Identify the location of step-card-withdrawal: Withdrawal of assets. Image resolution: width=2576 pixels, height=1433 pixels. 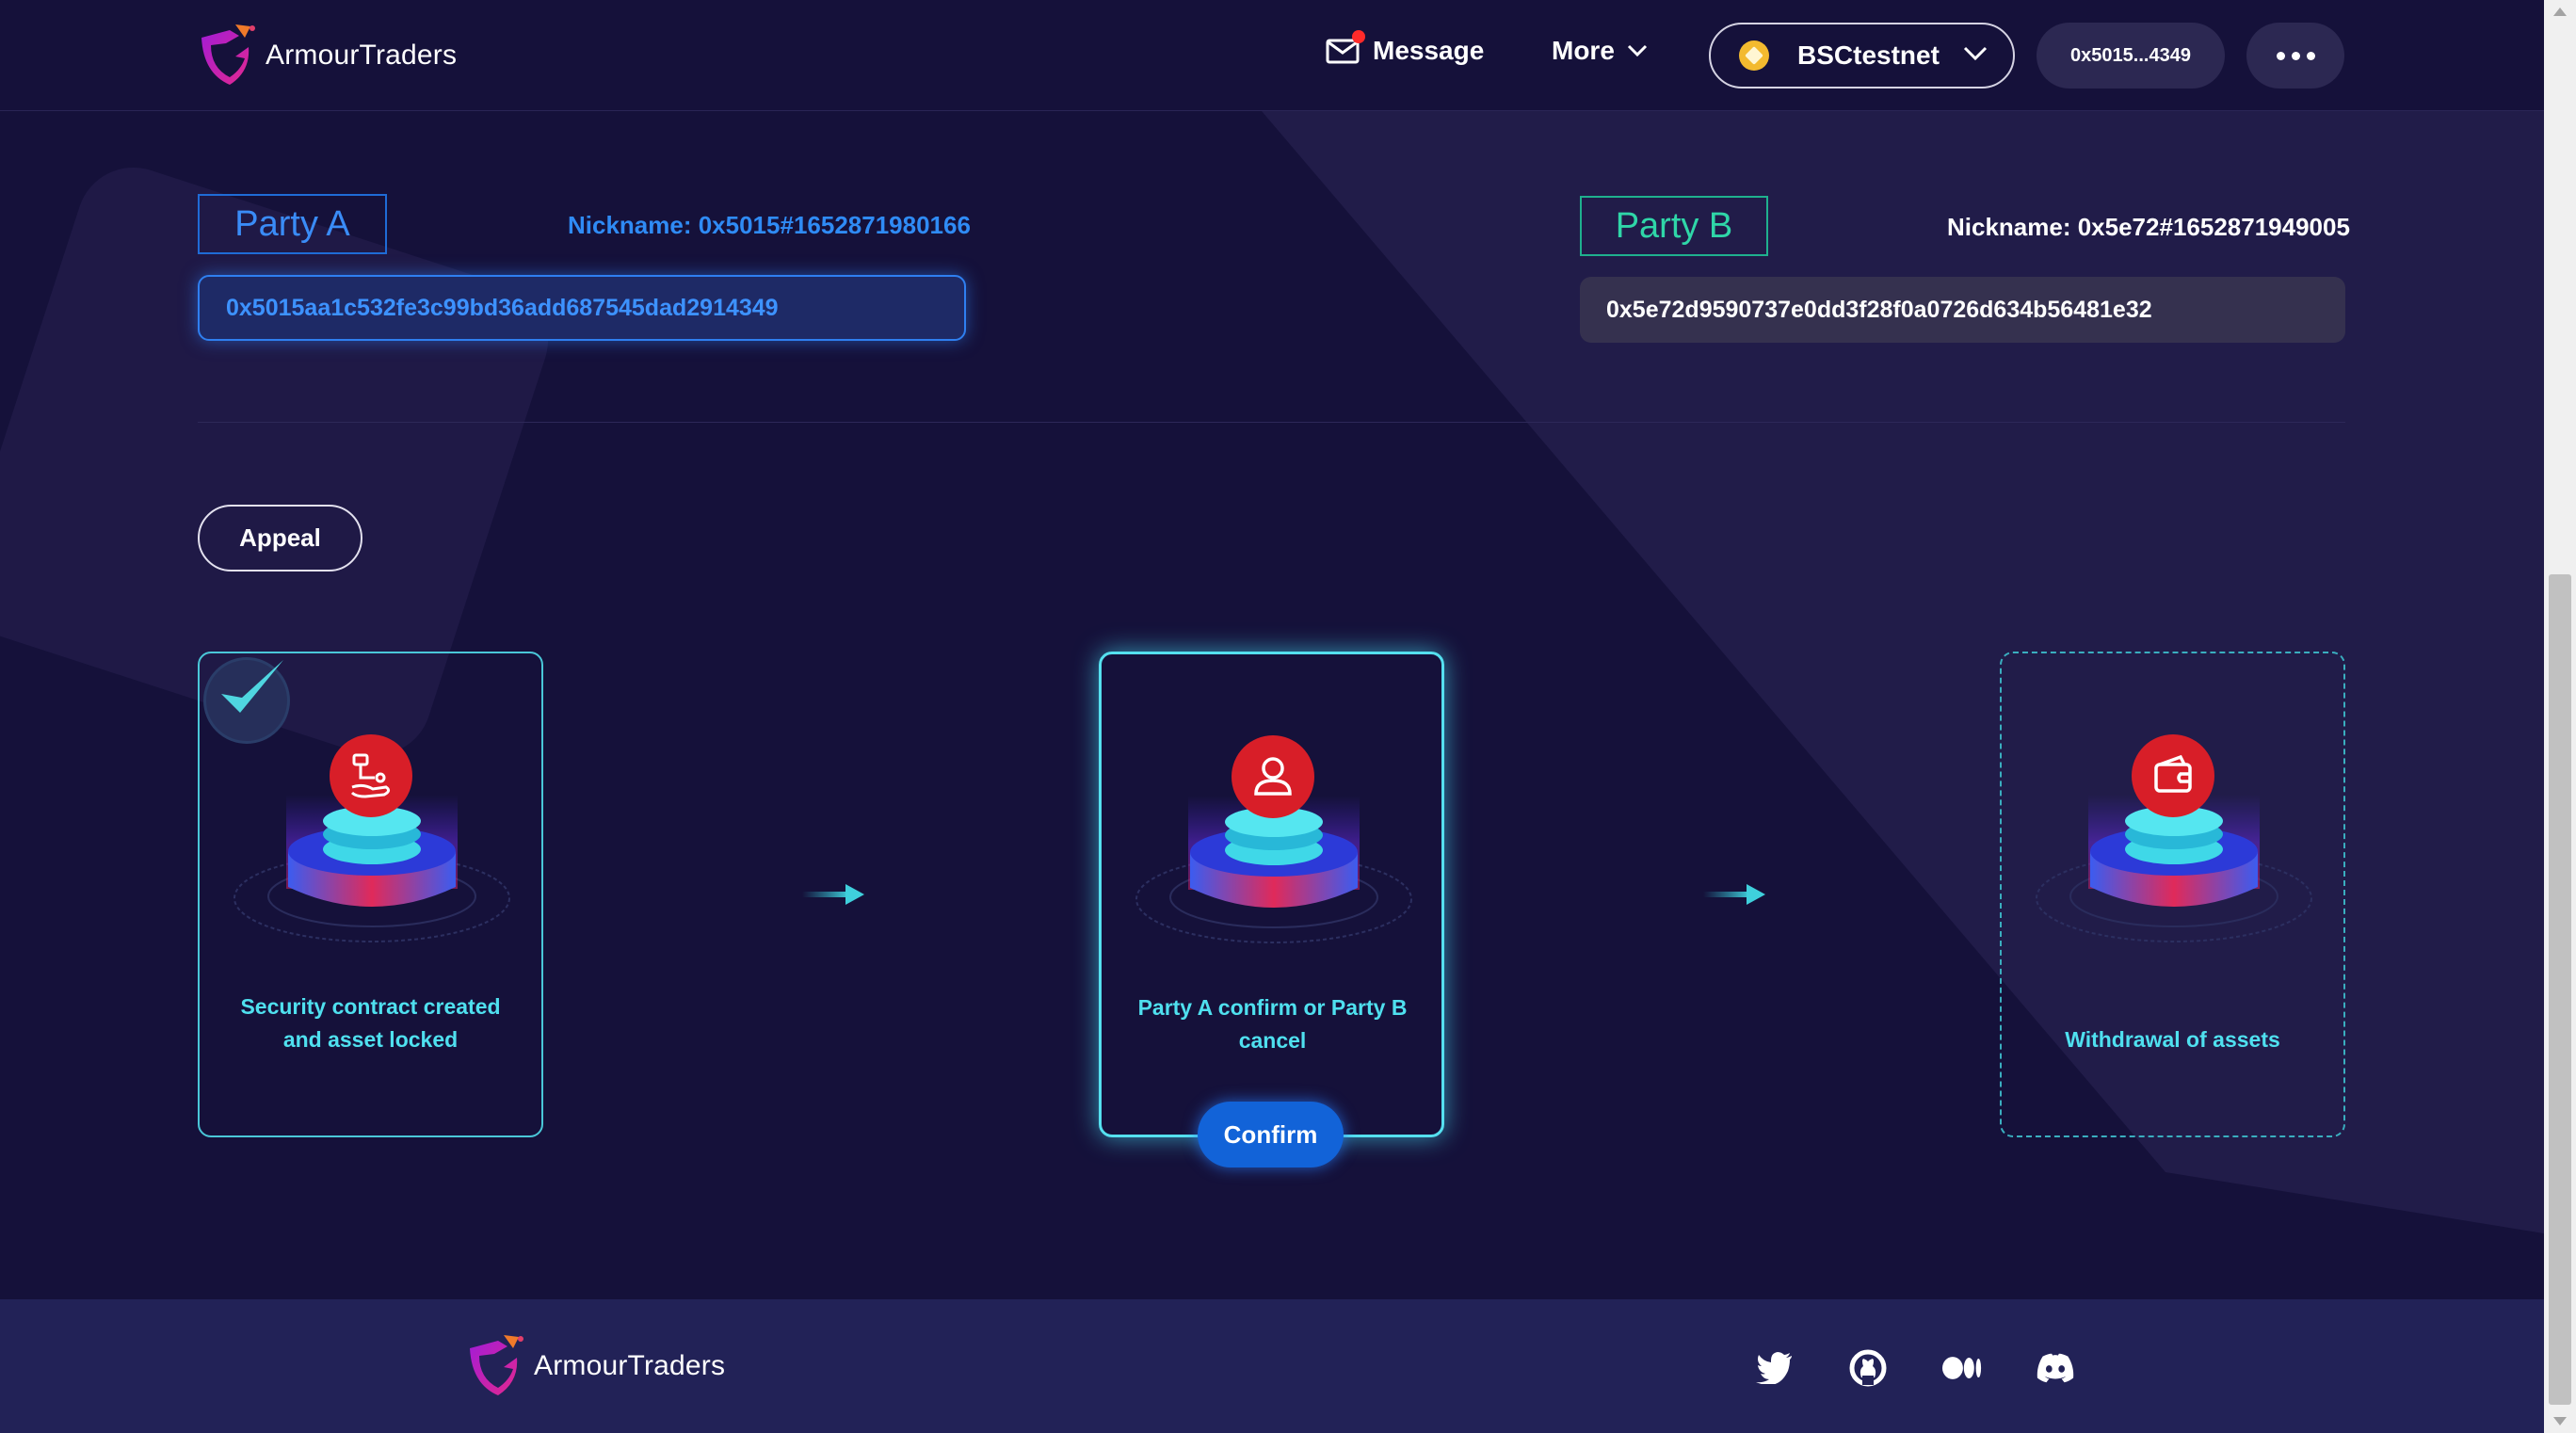
(2172, 894).